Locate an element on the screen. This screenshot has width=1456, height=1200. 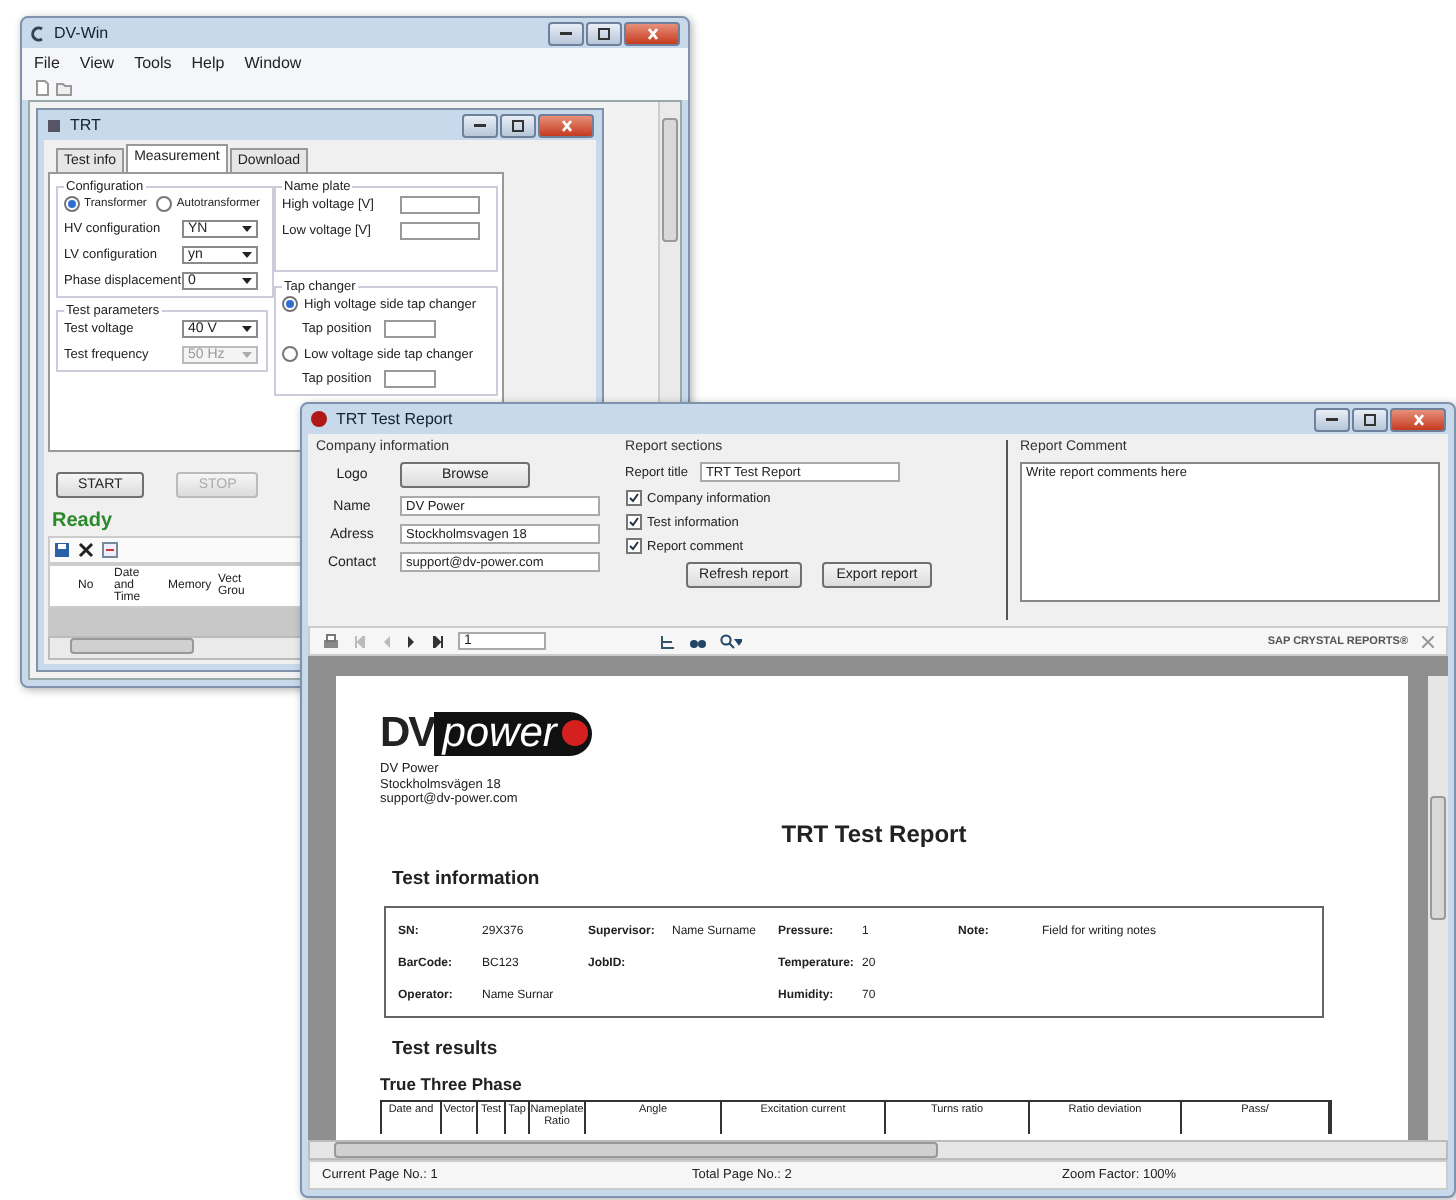
vertical-scrollbar is located at coordinates (1438, 908).